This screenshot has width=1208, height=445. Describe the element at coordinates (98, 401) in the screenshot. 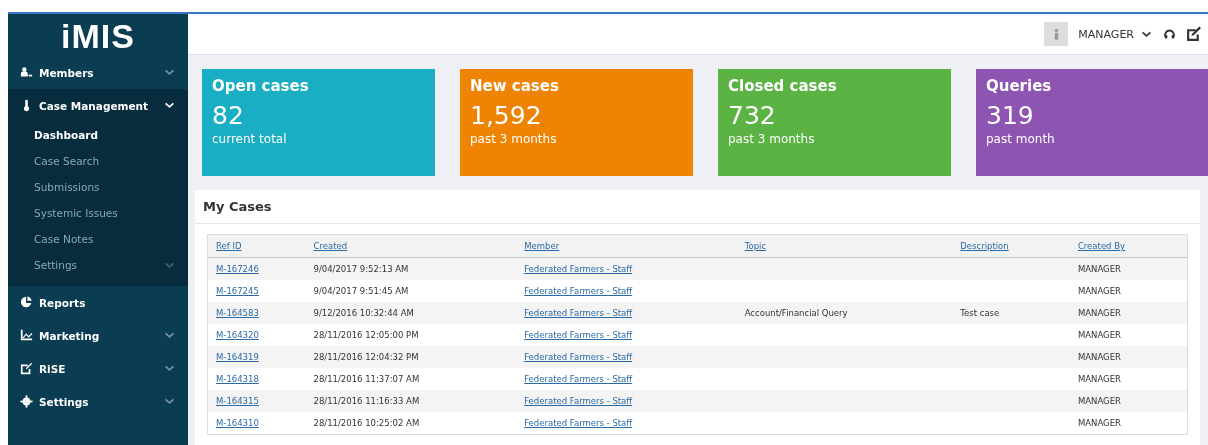

I see `sidebar-item: Settings` at that location.